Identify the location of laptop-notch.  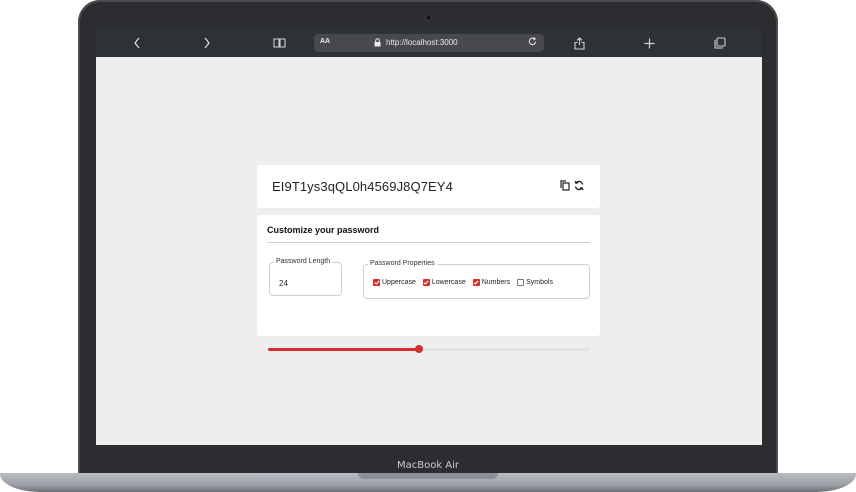
(428, 476).